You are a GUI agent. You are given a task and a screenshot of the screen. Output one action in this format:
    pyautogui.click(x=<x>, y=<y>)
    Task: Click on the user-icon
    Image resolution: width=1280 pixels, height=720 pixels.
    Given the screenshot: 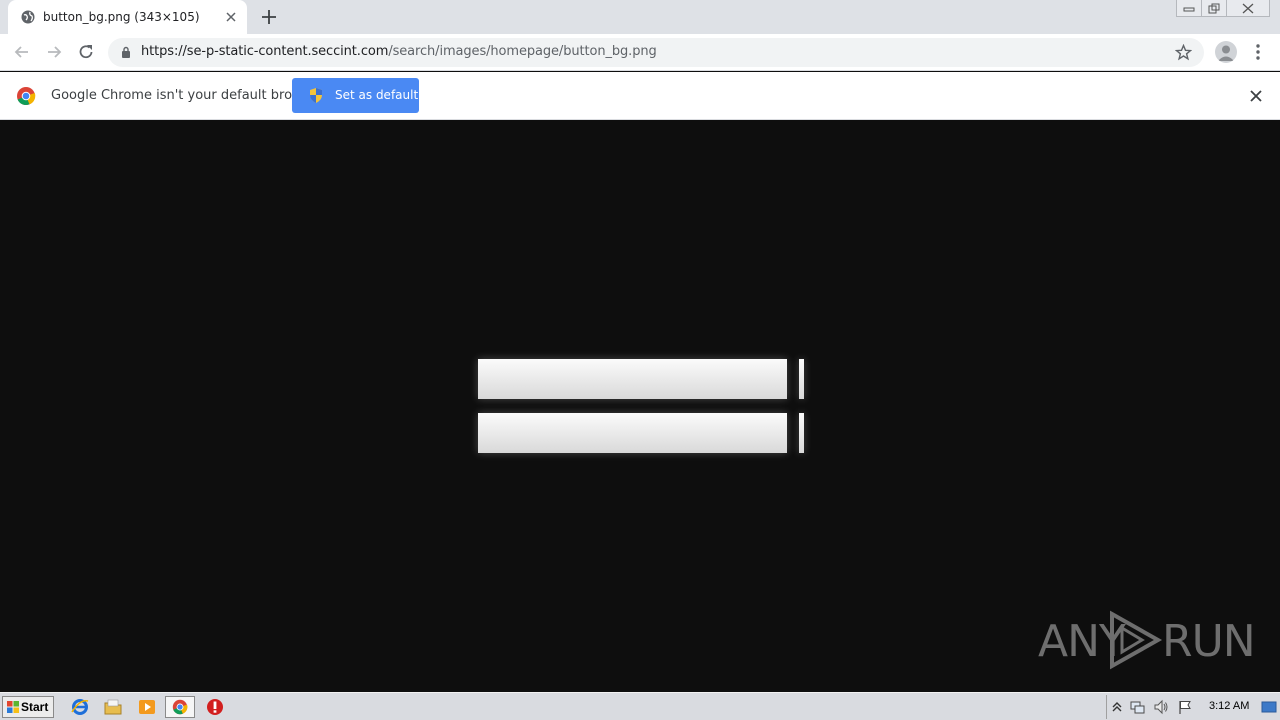 What is the action you would take?
    pyautogui.click(x=1226, y=53)
    